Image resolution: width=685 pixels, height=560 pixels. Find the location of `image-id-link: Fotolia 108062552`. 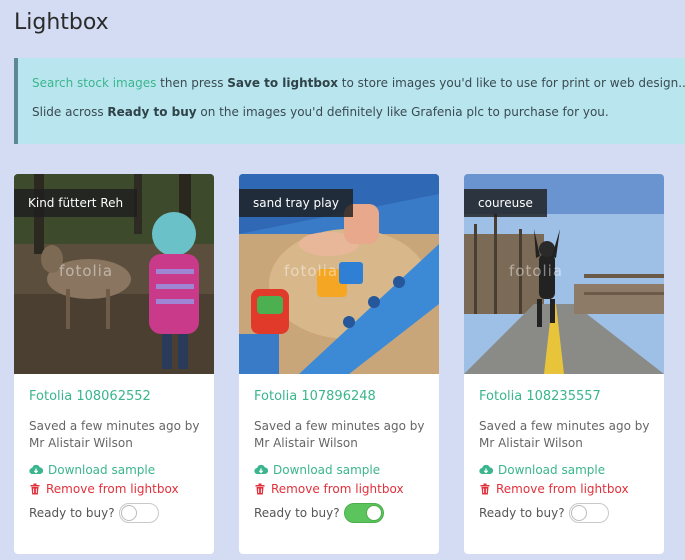

image-id-link: Fotolia 108062552 is located at coordinates (119, 397).